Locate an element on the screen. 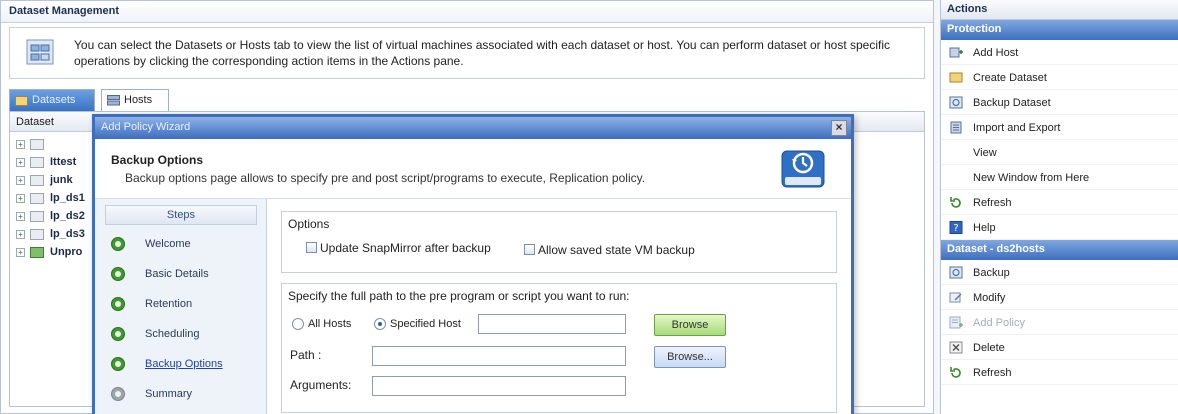 The width and height of the screenshot is (1178, 414). tab-datasets: Datasets is located at coordinates (52, 100).